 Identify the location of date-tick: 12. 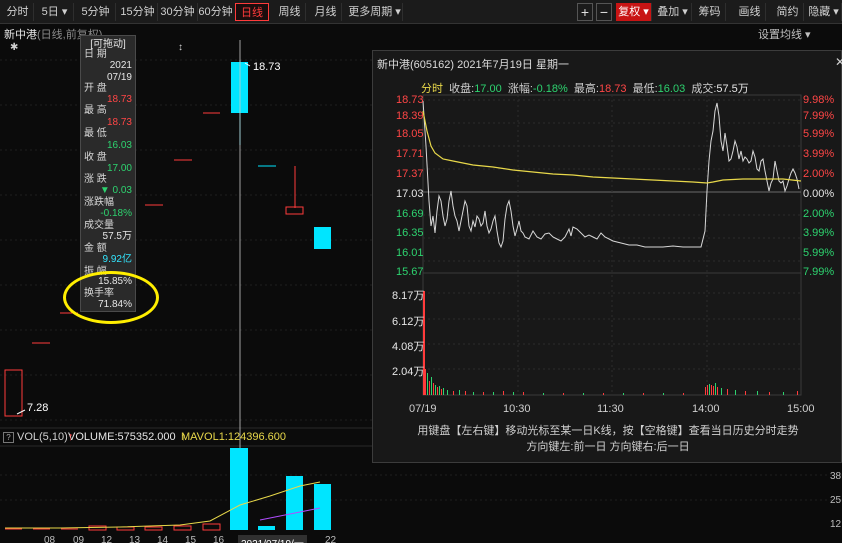
(107, 539).